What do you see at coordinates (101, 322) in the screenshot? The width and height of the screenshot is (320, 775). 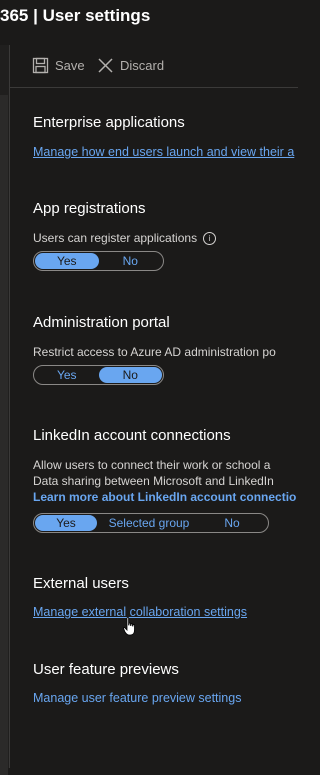 I see `administration-portal-title: Administration portal` at bounding box center [101, 322].